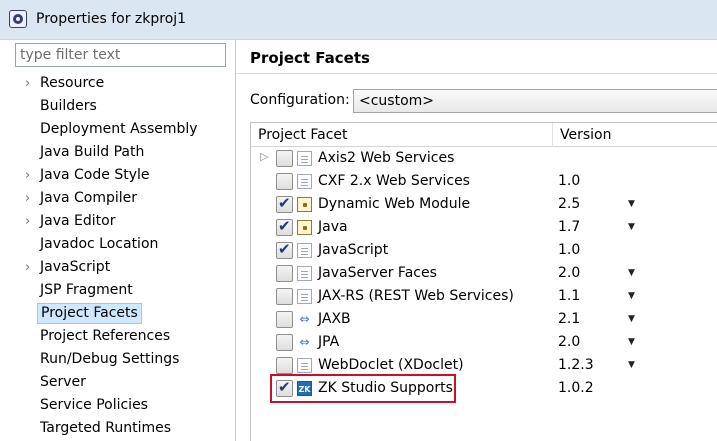 Image resolution: width=717 pixels, height=441 pixels. I want to click on sidebar-item-java-editor: › Java Editor, so click(118, 221).